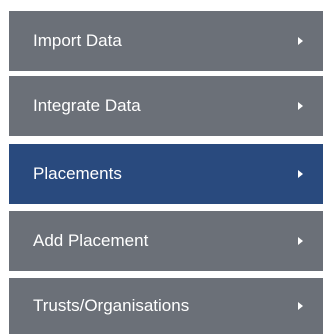 This screenshot has height=334, width=323. Describe the element at coordinates (87, 105) in the screenshot. I see `menu-item-label: Integrate Data` at that location.